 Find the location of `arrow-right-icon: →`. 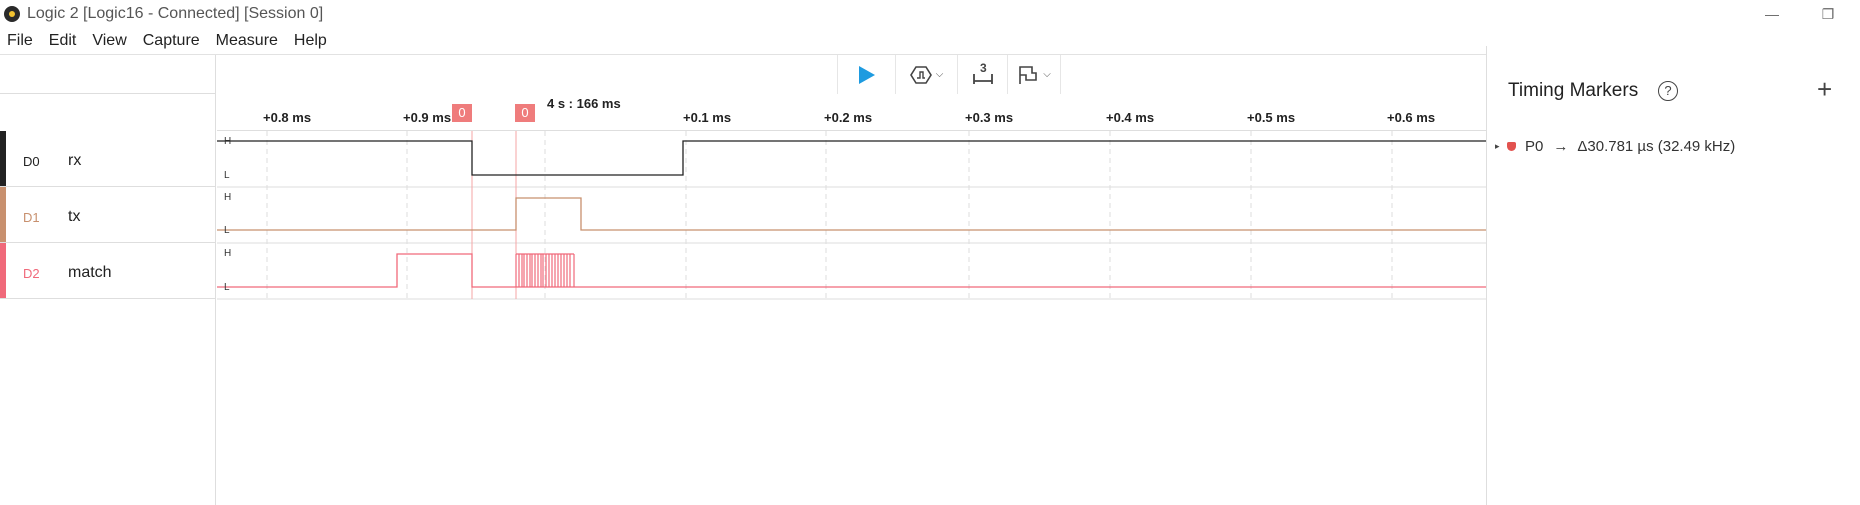

arrow-right-icon: → is located at coordinates (1561, 146).